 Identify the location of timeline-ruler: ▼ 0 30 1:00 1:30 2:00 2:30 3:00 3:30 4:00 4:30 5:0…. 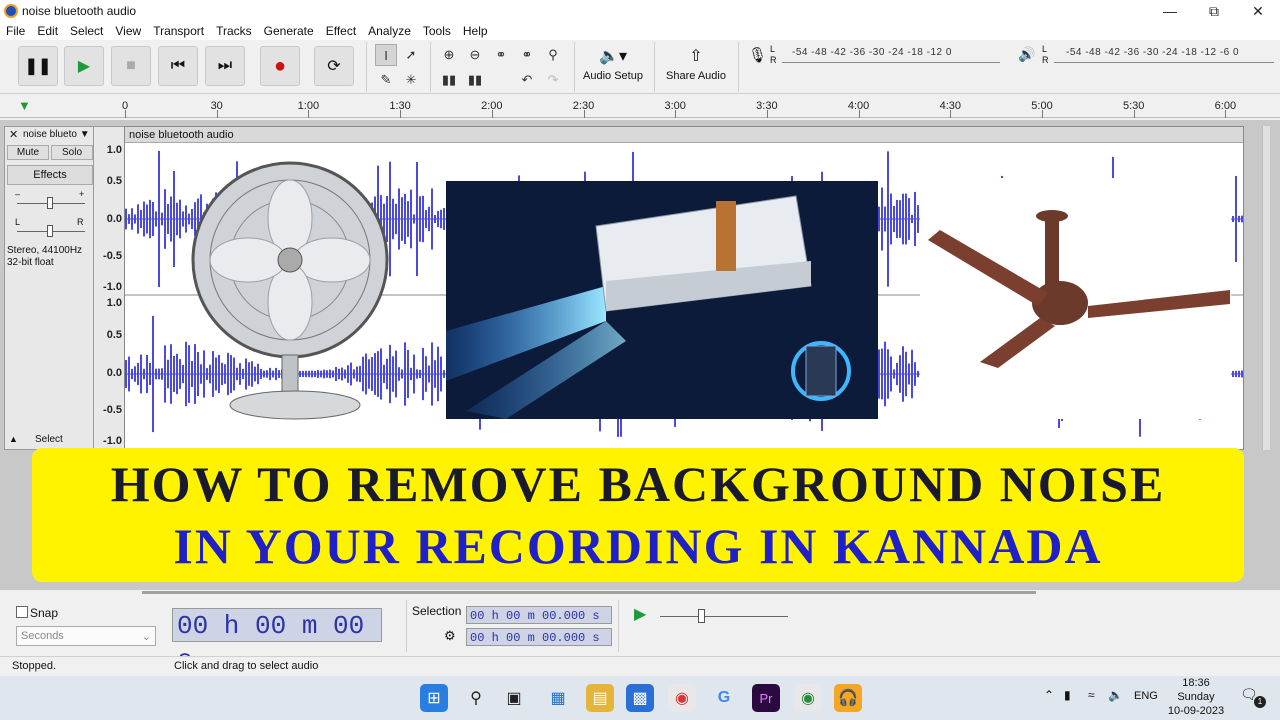
(640, 106).